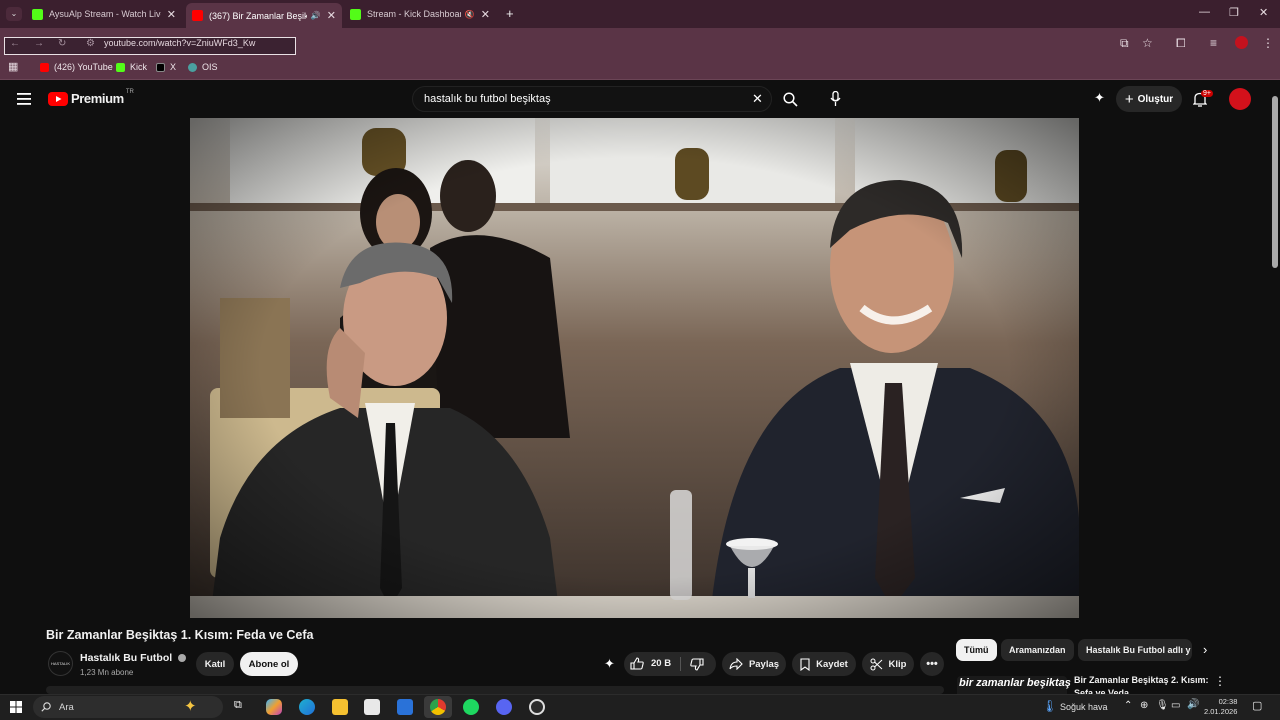 This screenshot has height=720, width=1280. I want to click on chrome-icon, so click(438, 707).